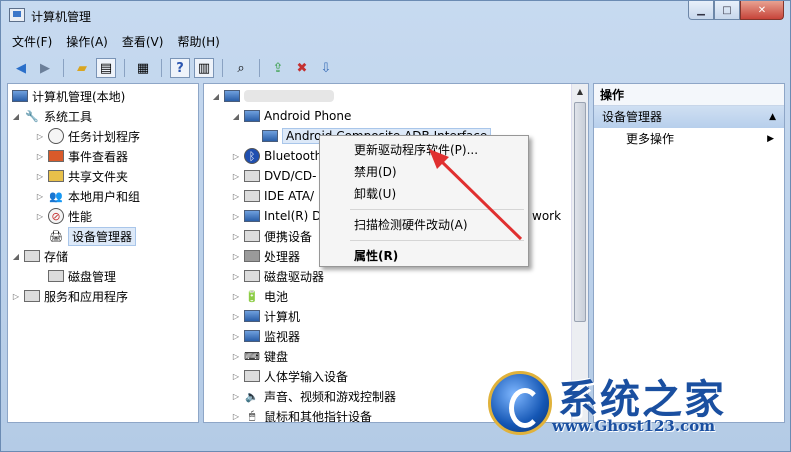  What do you see at coordinates (301, 414) in the screenshot?
I see `tree-item-mice: ▷ 🖱 鼠标和其他指针设备` at bounding box center [301, 414].